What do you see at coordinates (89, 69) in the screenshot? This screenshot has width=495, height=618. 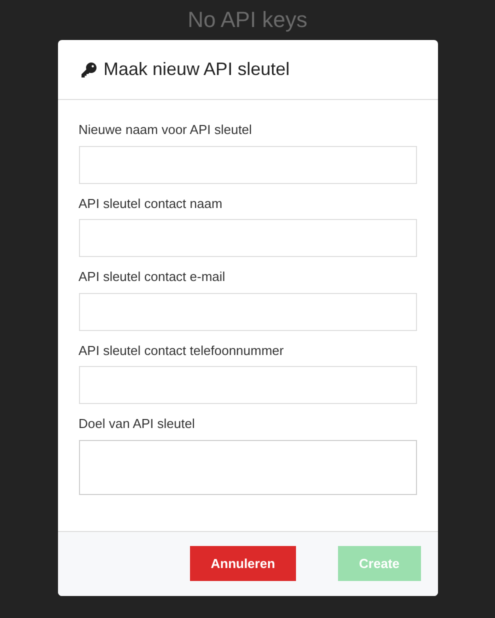 I see `key-icon` at bounding box center [89, 69].